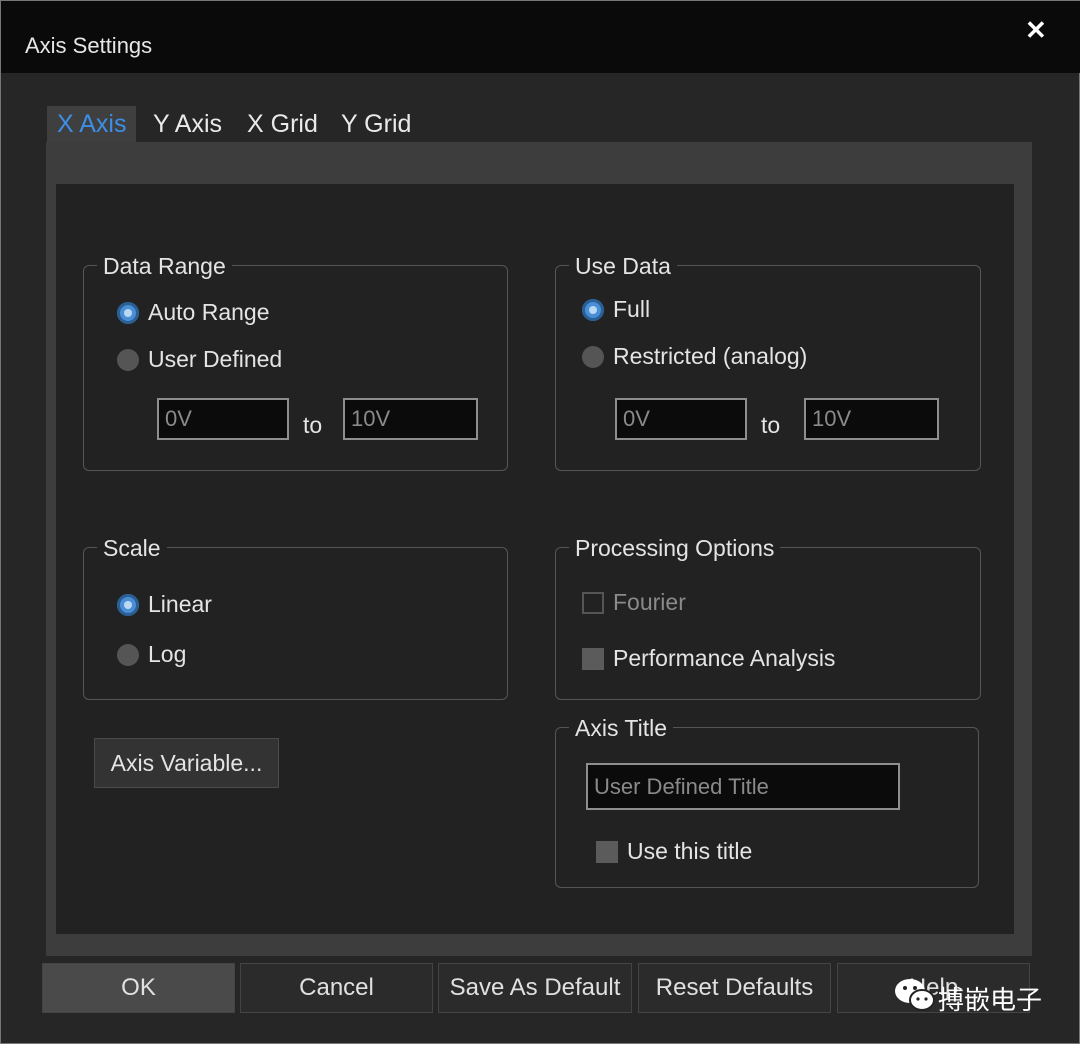  I want to click on user-defined-radio, so click(128, 360).